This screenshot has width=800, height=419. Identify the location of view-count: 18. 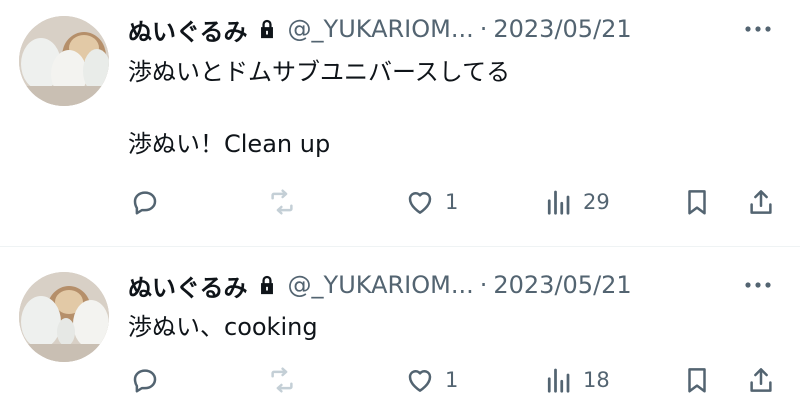
(596, 380).